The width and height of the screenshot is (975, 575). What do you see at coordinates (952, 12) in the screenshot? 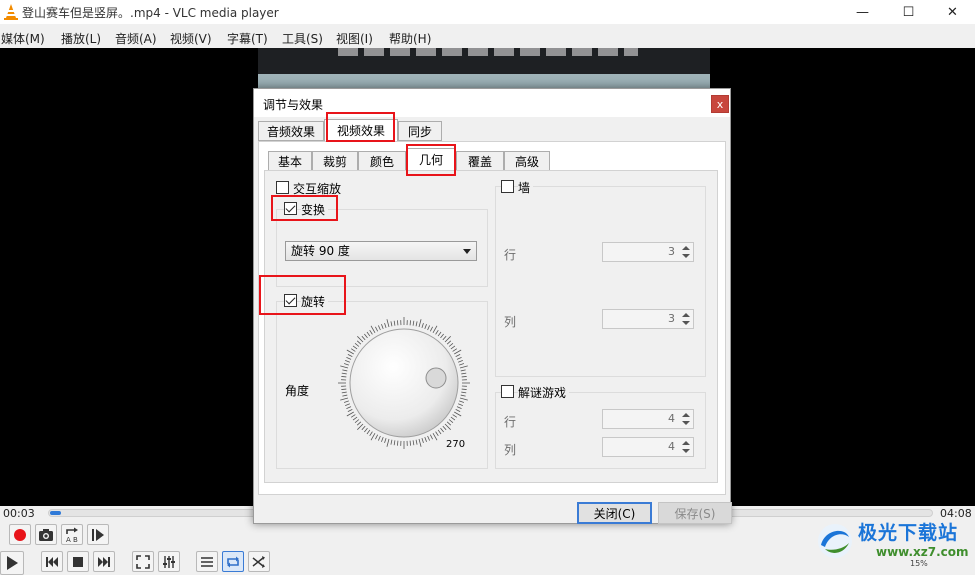
I see `close-button: ✕` at bounding box center [952, 12].